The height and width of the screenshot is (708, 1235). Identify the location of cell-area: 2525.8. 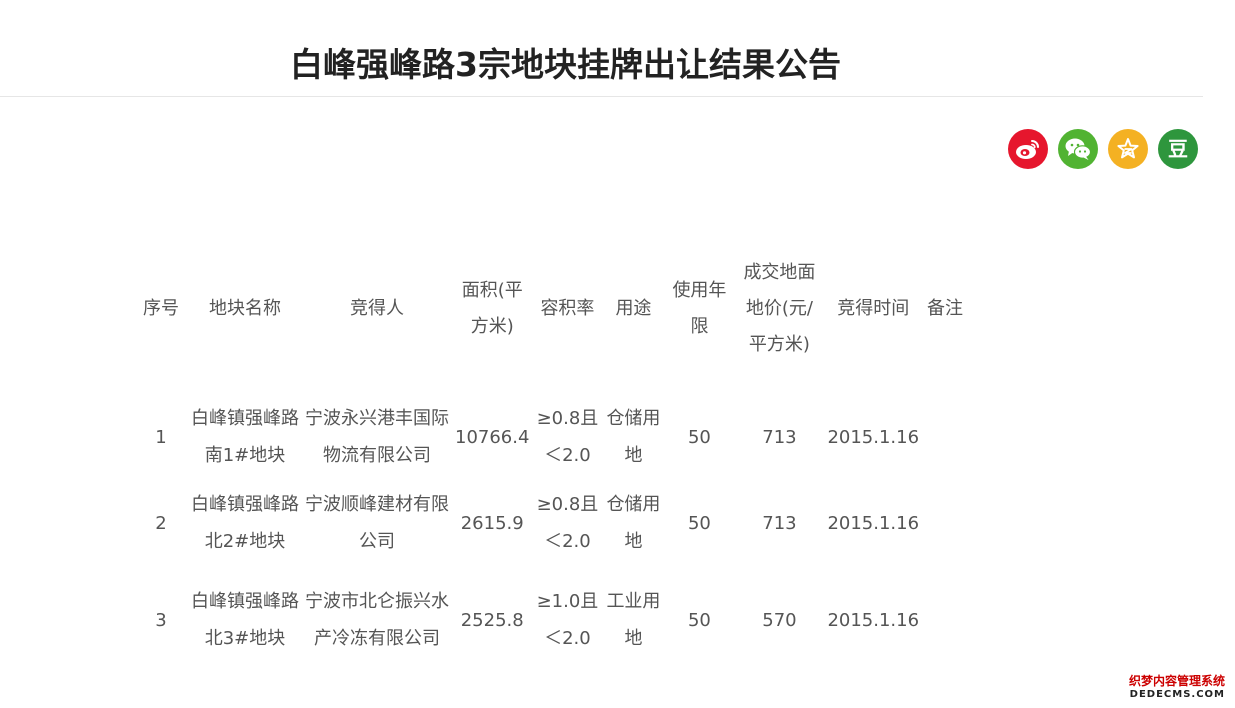
(492, 620).